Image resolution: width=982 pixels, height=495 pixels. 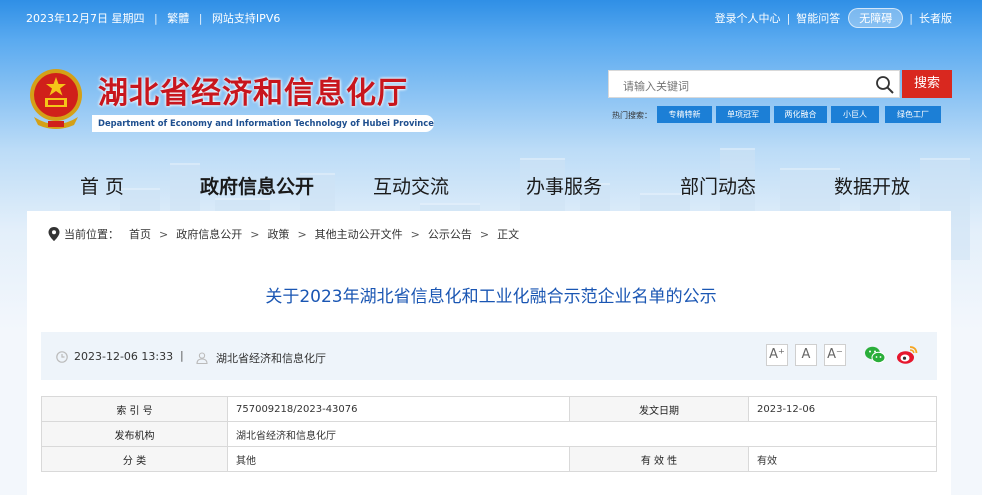 I want to click on search-box, so click(x=754, y=84).